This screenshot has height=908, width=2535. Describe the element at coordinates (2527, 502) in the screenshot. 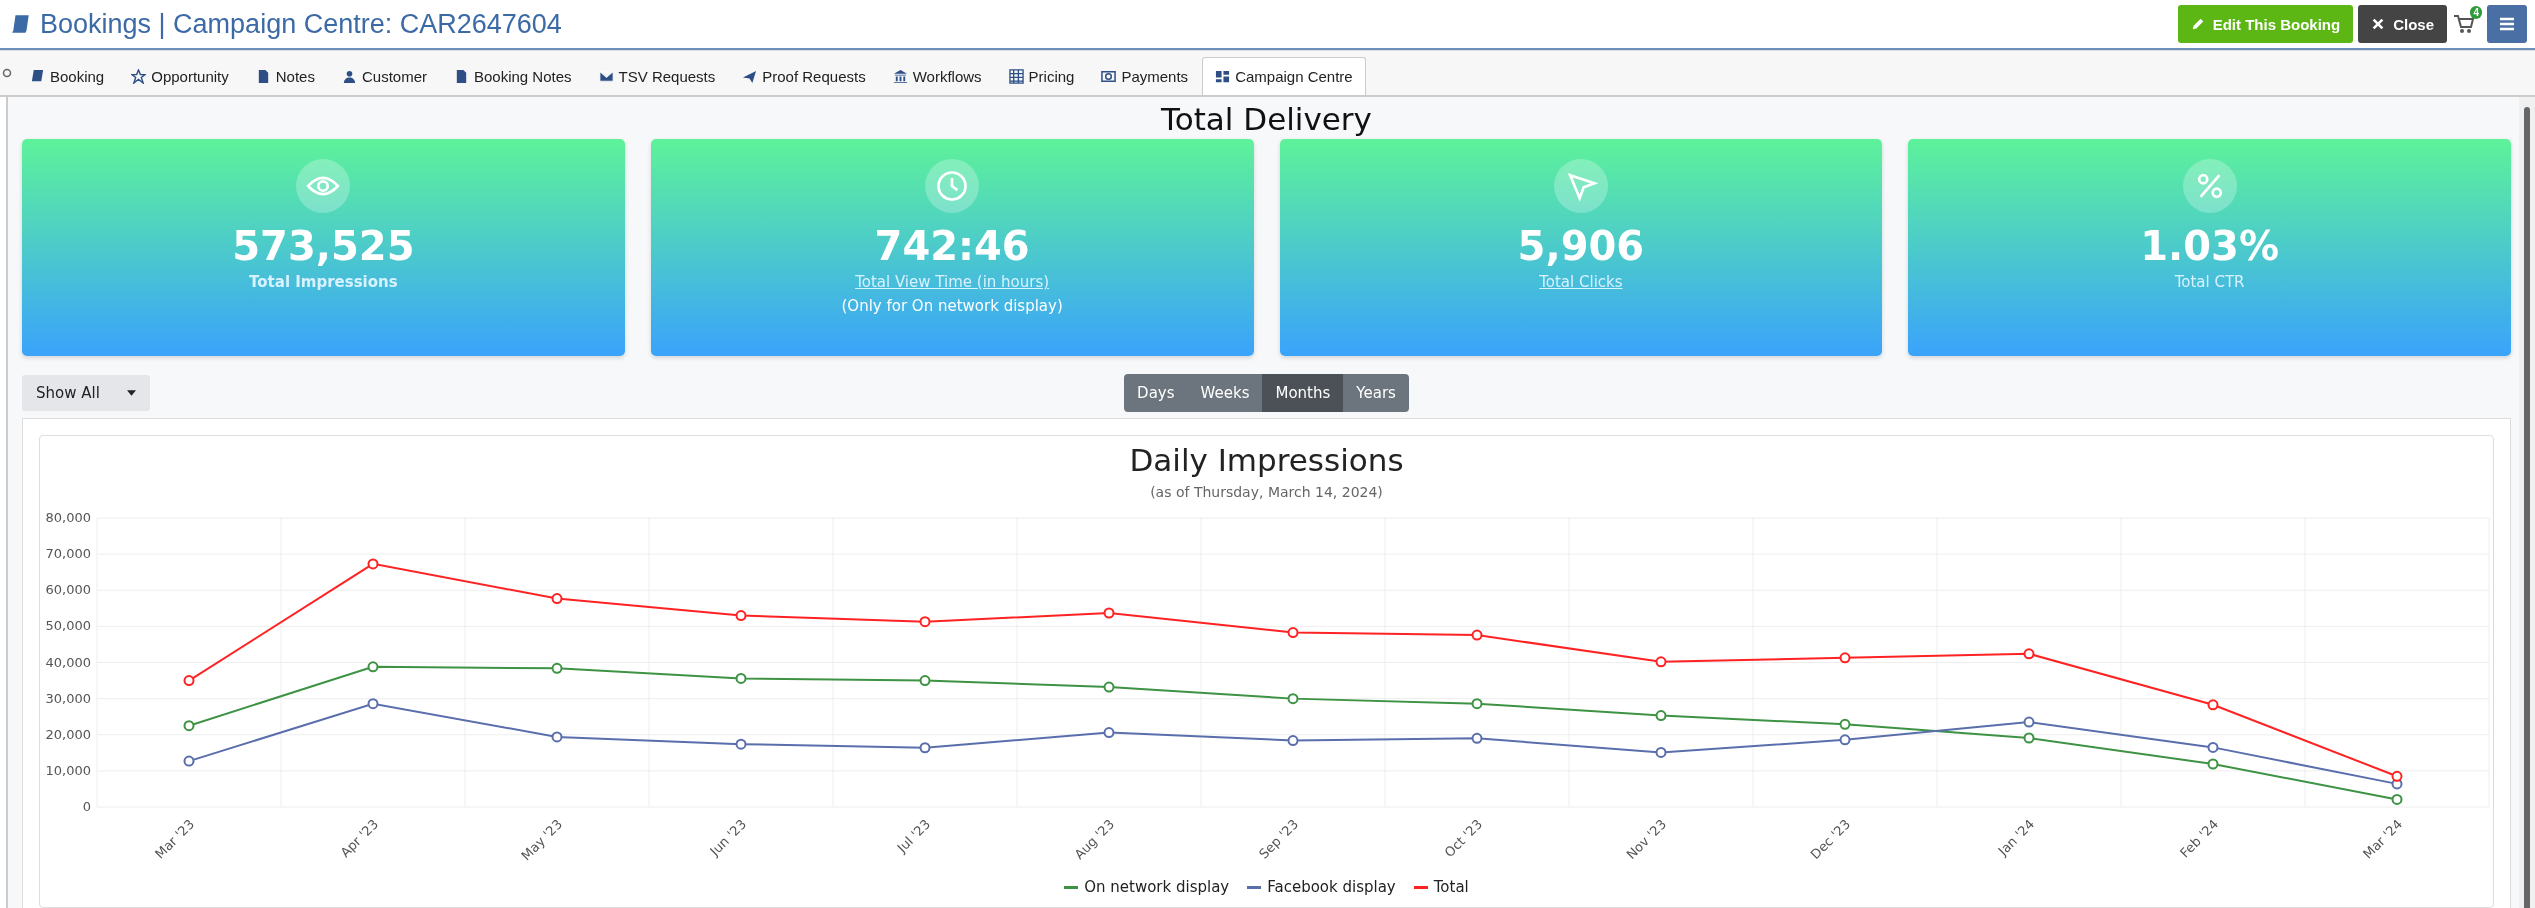

I see `scrollbar` at that location.